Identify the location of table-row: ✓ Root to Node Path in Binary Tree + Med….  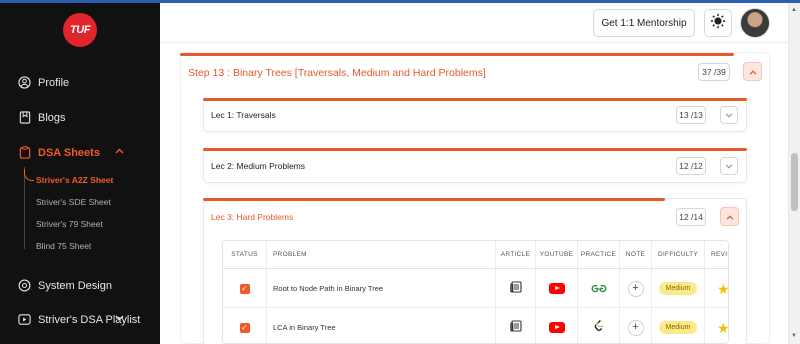
(475, 288).